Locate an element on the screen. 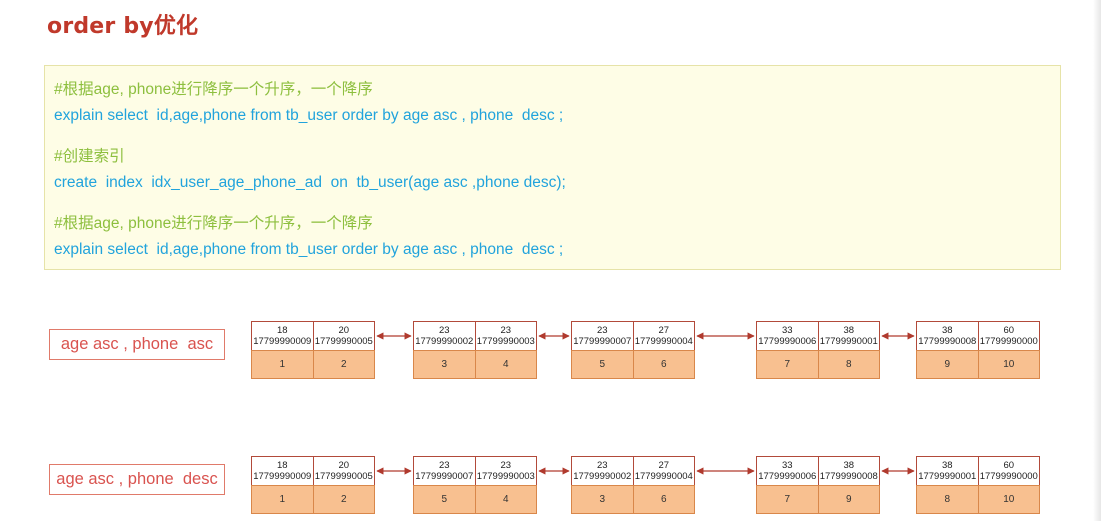  age-value: 33 is located at coordinates (787, 465).